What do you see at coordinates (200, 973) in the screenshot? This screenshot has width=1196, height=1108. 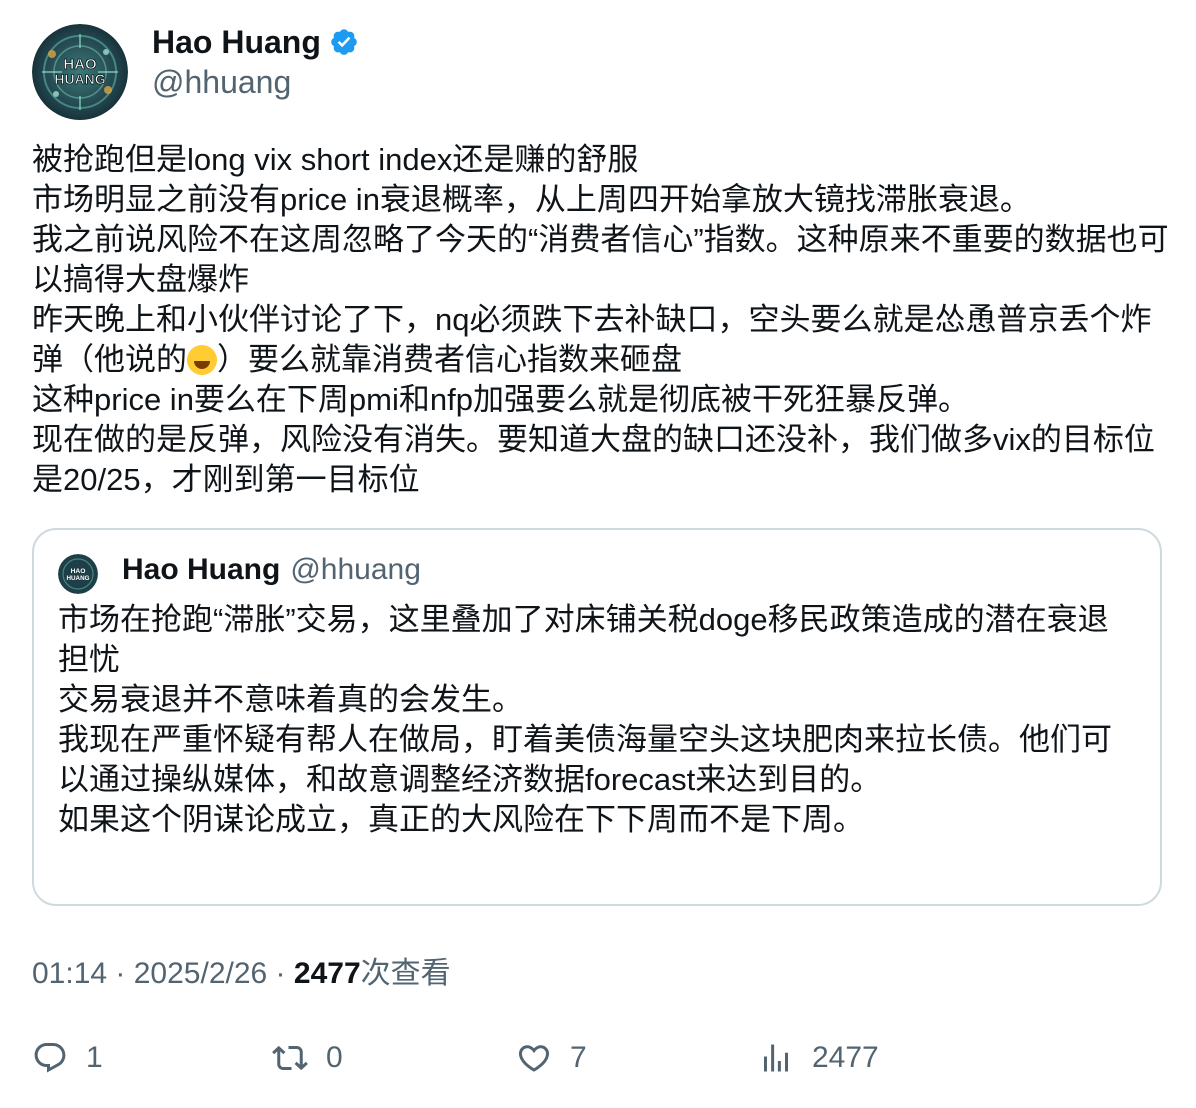 I see `tweet-date: 2025/2/26` at bounding box center [200, 973].